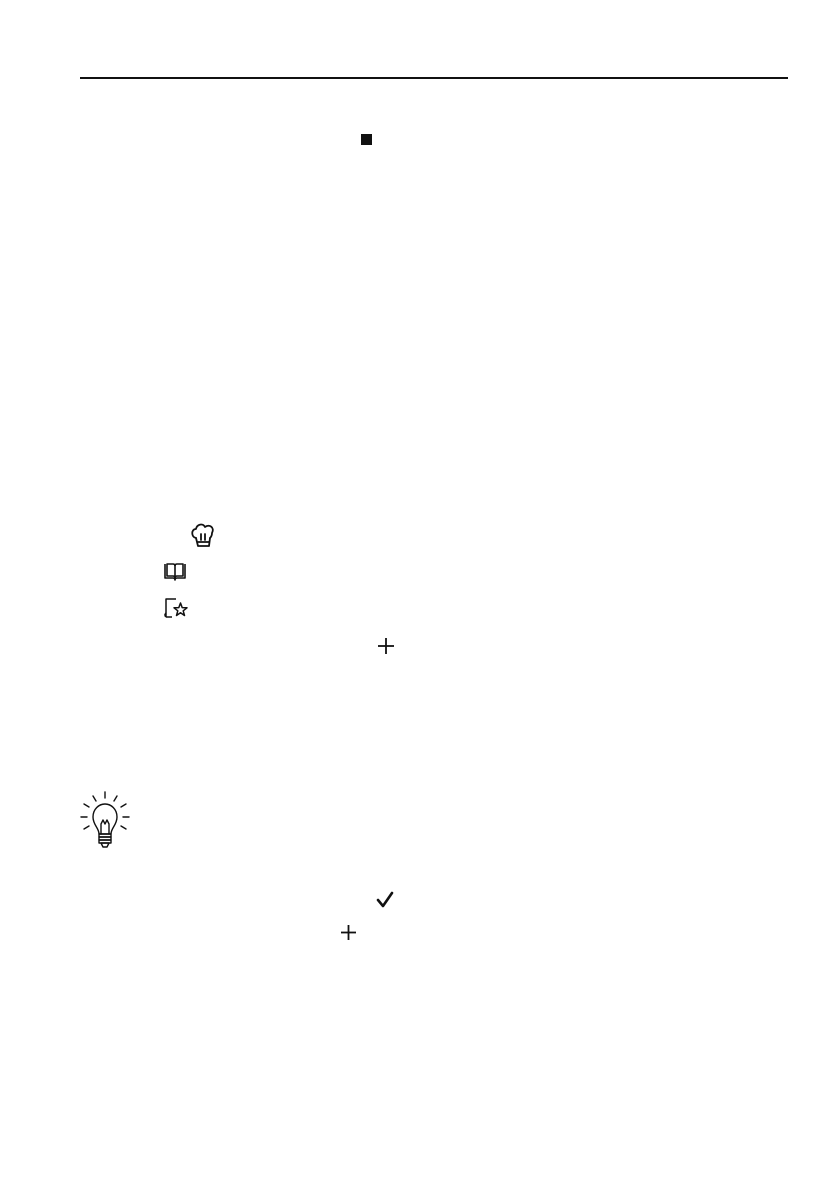  Describe the element at coordinates (175, 572) in the screenshot. I see `recipe-book-icon` at that location.